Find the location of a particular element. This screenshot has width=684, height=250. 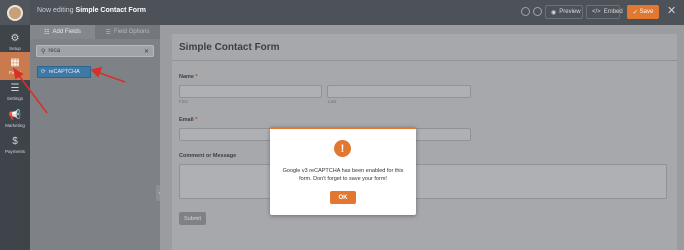

fields-icon: ▦ is located at coordinates (15, 62).